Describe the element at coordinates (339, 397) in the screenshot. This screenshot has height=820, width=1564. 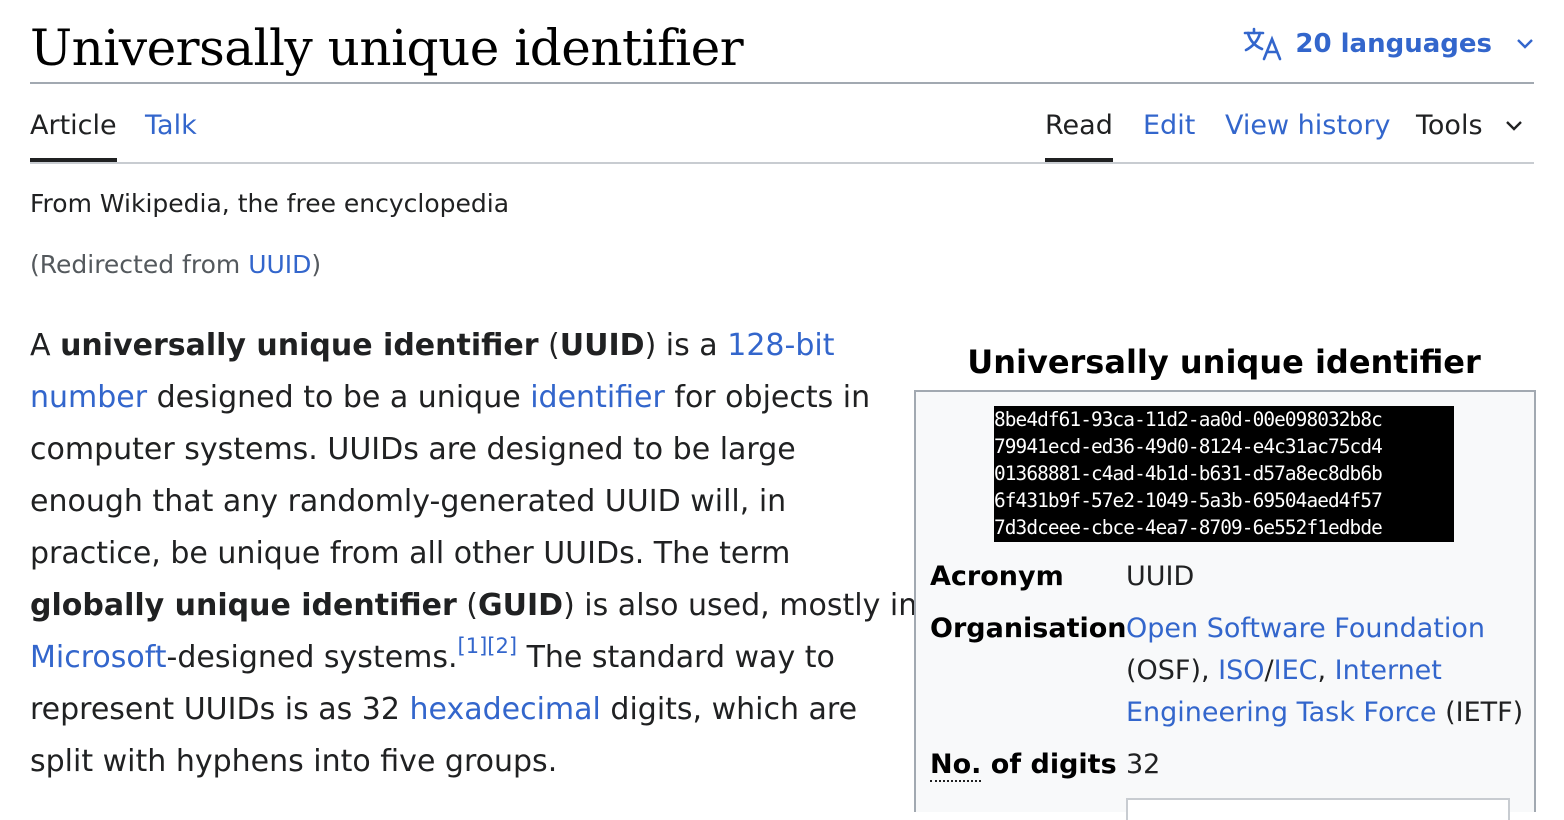
I see `text: designed to be a unique` at that location.